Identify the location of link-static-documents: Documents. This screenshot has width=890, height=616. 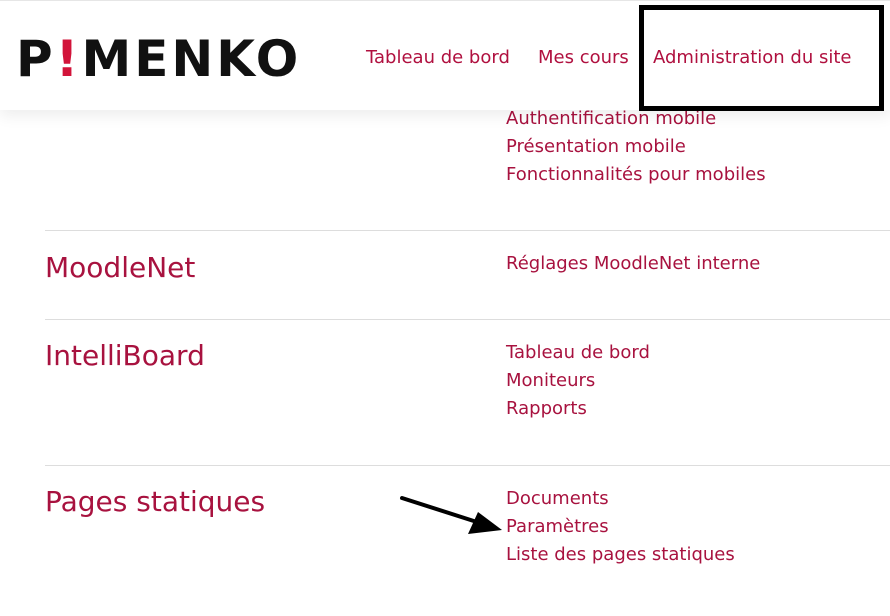
(620, 499).